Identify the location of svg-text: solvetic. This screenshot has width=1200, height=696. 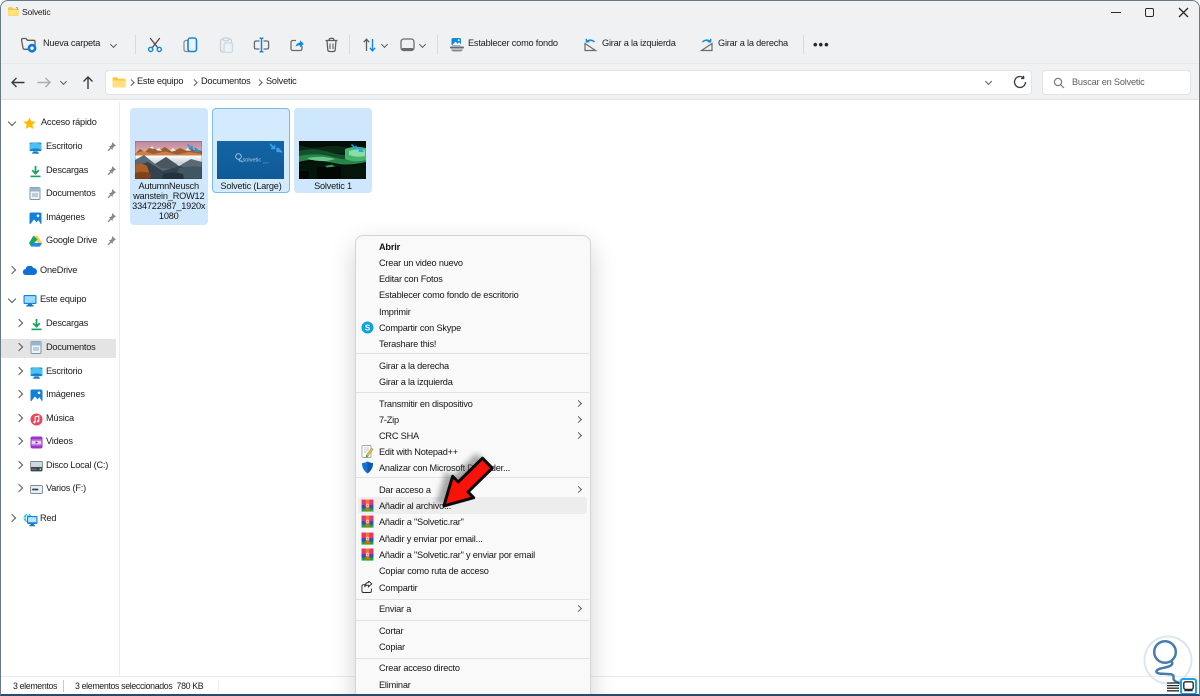
(251, 160).